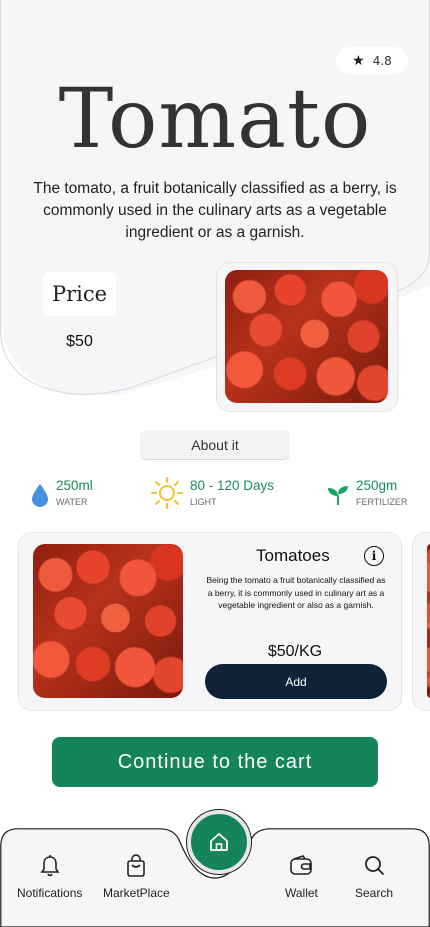 The image size is (430, 927). What do you see at coordinates (136, 893) in the screenshot?
I see `nav-label-marketplace: MarketPlace` at bounding box center [136, 893].